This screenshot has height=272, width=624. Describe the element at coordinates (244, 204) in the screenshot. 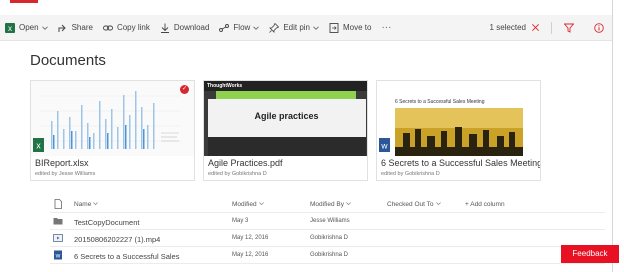

I see `column-header-modified-label: Modified` at that location.